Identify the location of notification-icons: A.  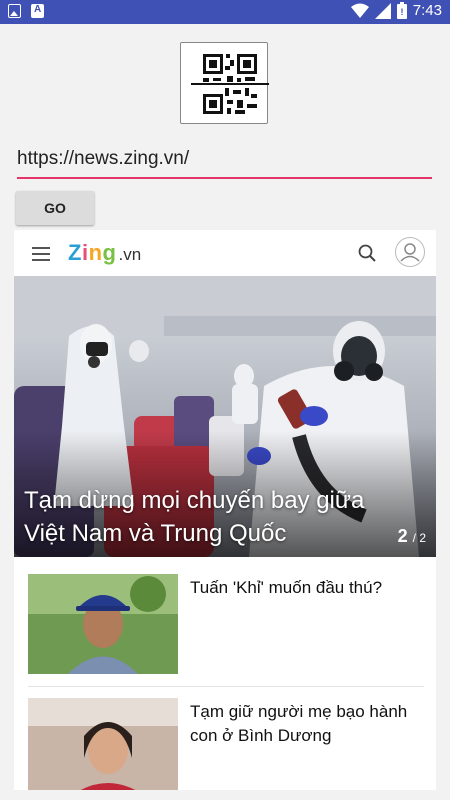
(26, 11).